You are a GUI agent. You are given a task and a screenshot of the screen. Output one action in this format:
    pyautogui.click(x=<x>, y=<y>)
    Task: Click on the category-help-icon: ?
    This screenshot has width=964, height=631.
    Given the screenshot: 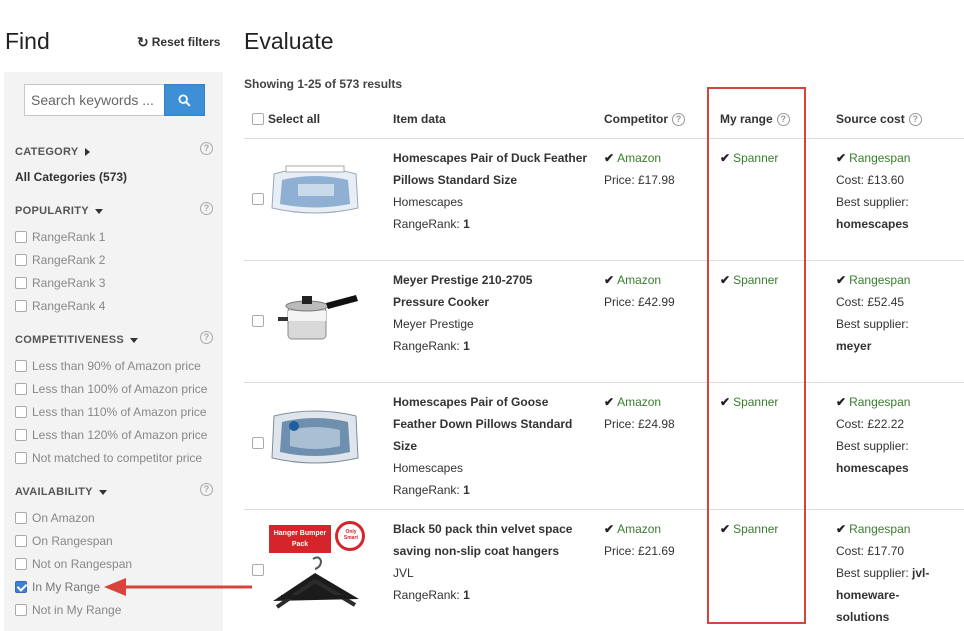 What is the action you would take?
    pyautogui.click(x=206, y=148)
    